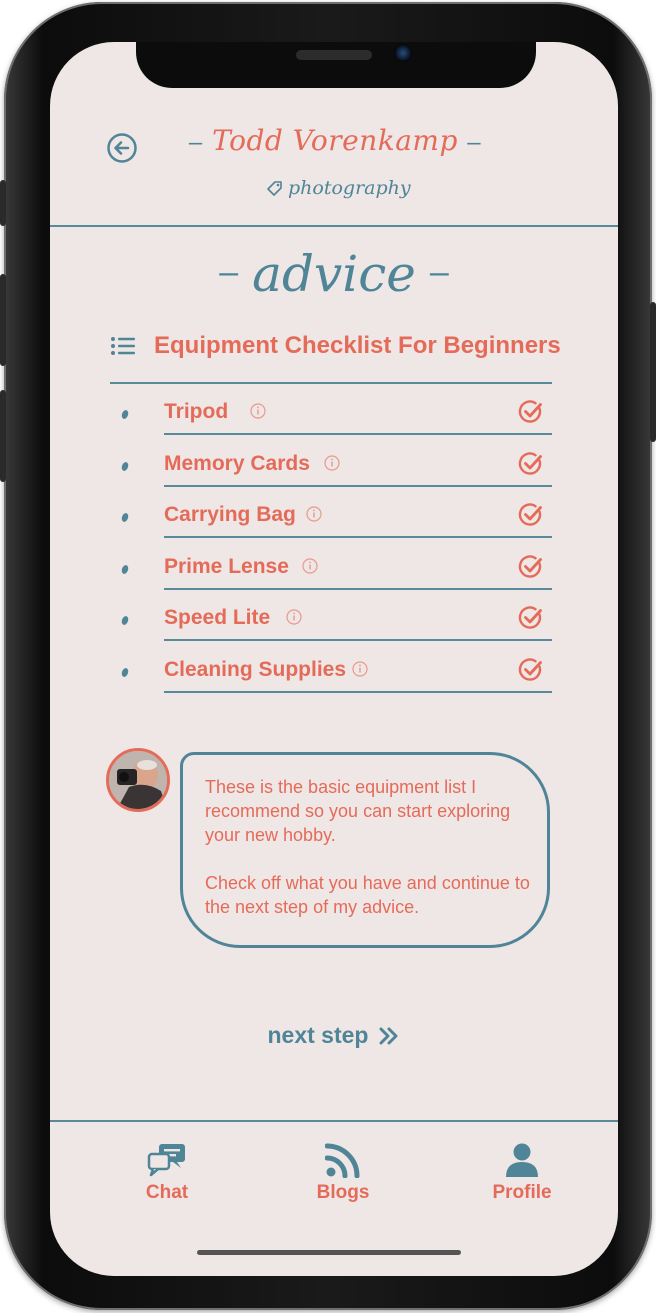  What do you see at coordinates (329, 1252) in the screenshot?
I see `home-indicator` at bounding box center [329, 1252].